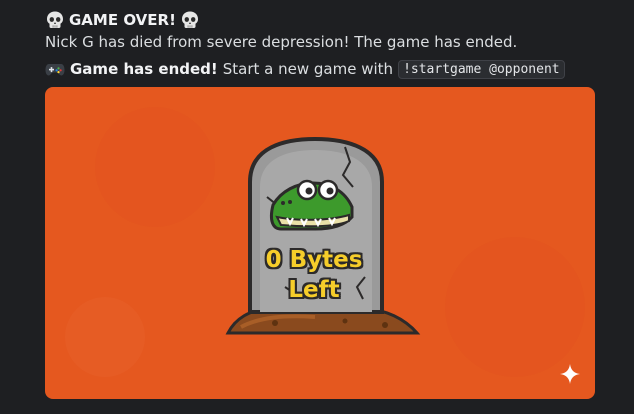 This screenshot has height=414, width=634. What do you see at coordinates (570, 374) in the screenshot?
I see `sparkle-icon` at bounding box center [570, 374].